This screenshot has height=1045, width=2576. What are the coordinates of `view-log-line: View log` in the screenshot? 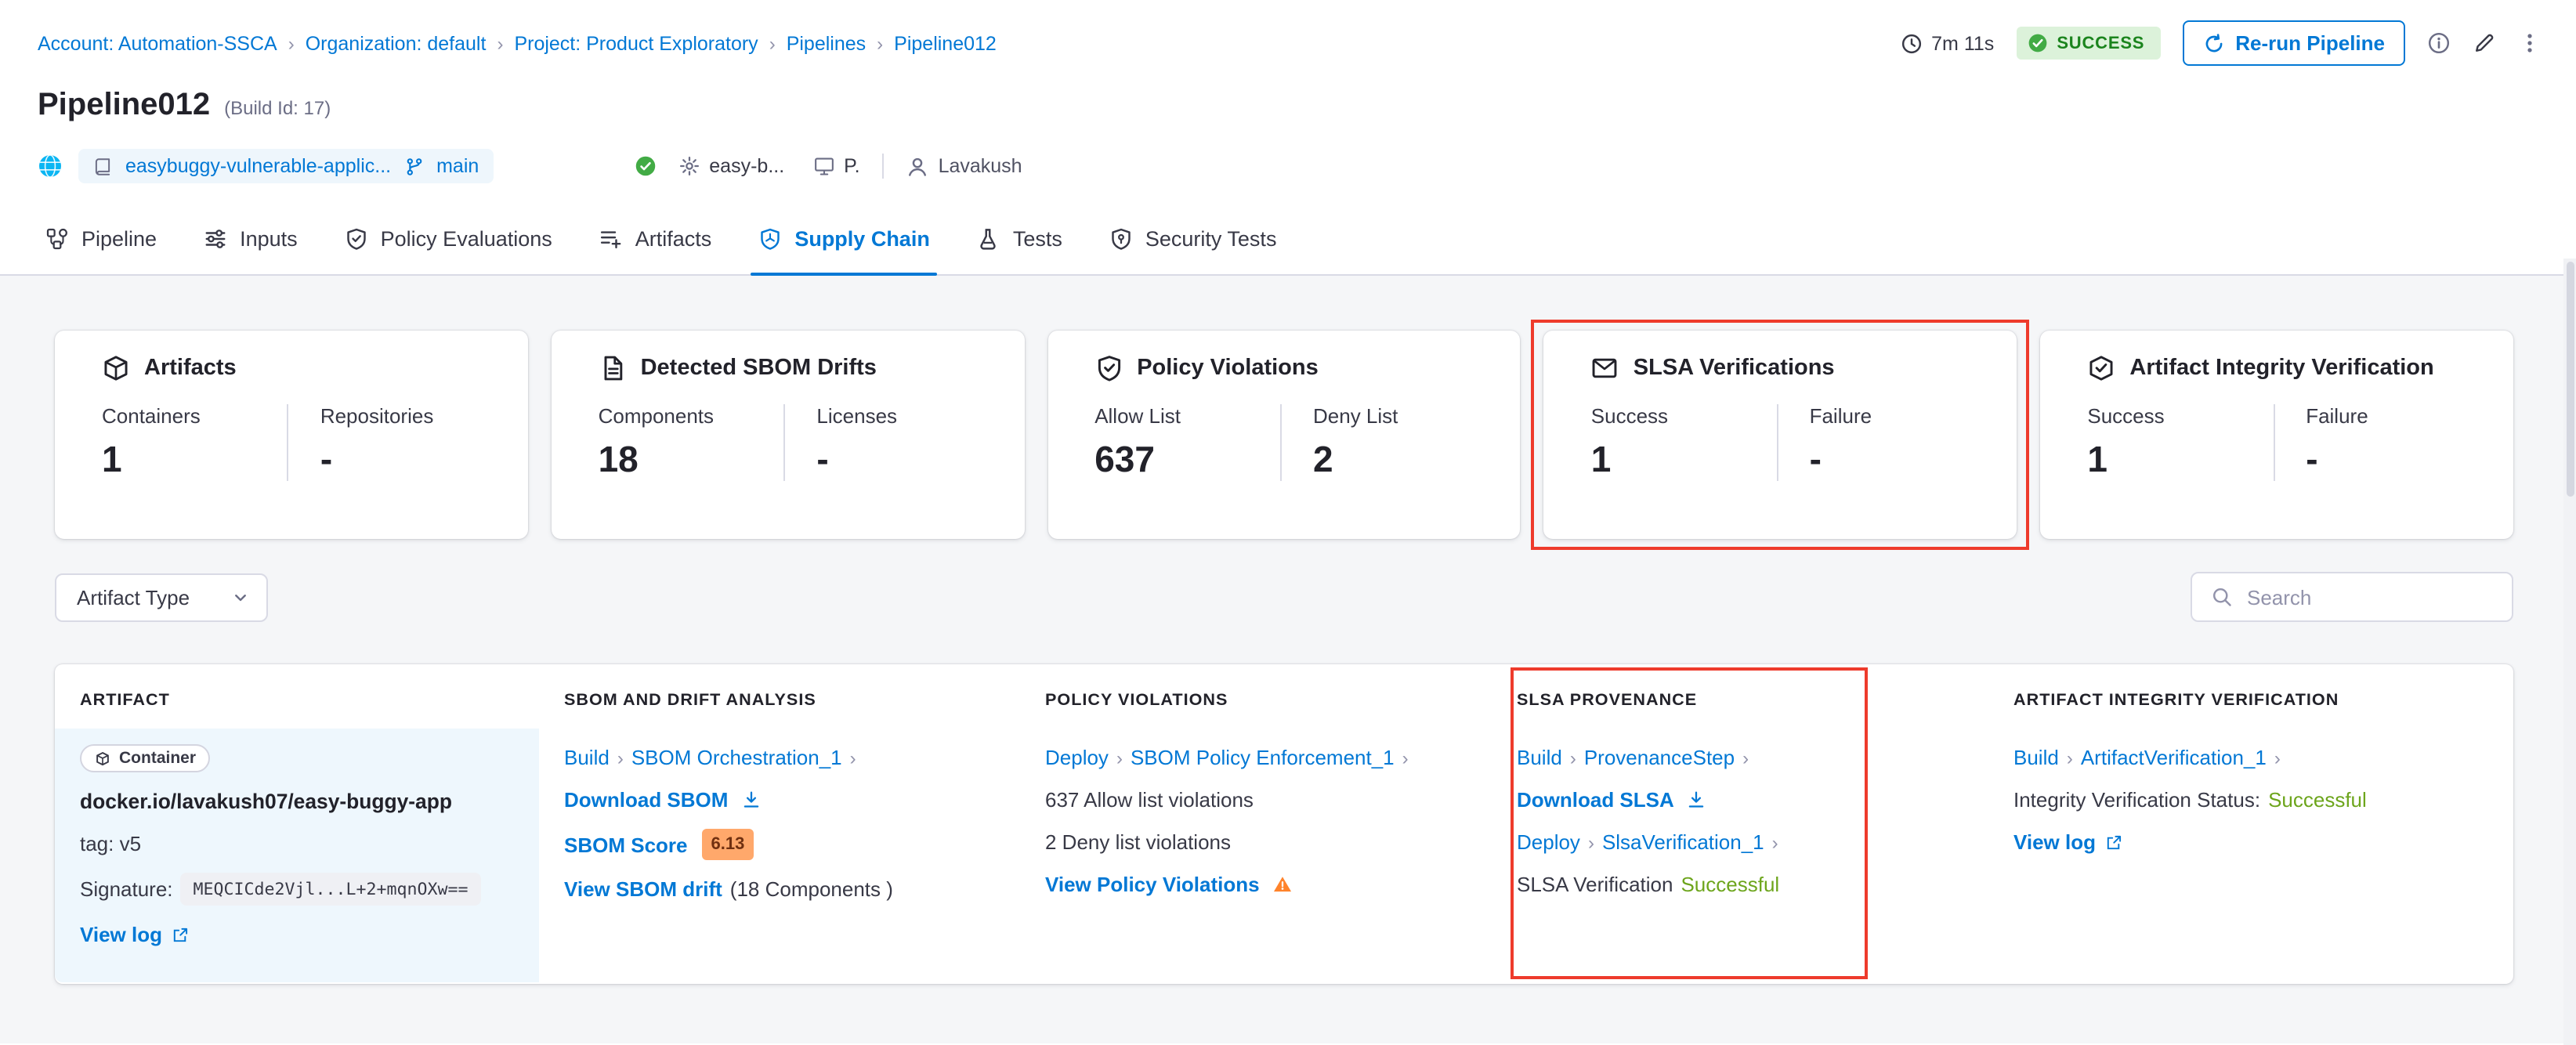 It's located at (2067, 842).